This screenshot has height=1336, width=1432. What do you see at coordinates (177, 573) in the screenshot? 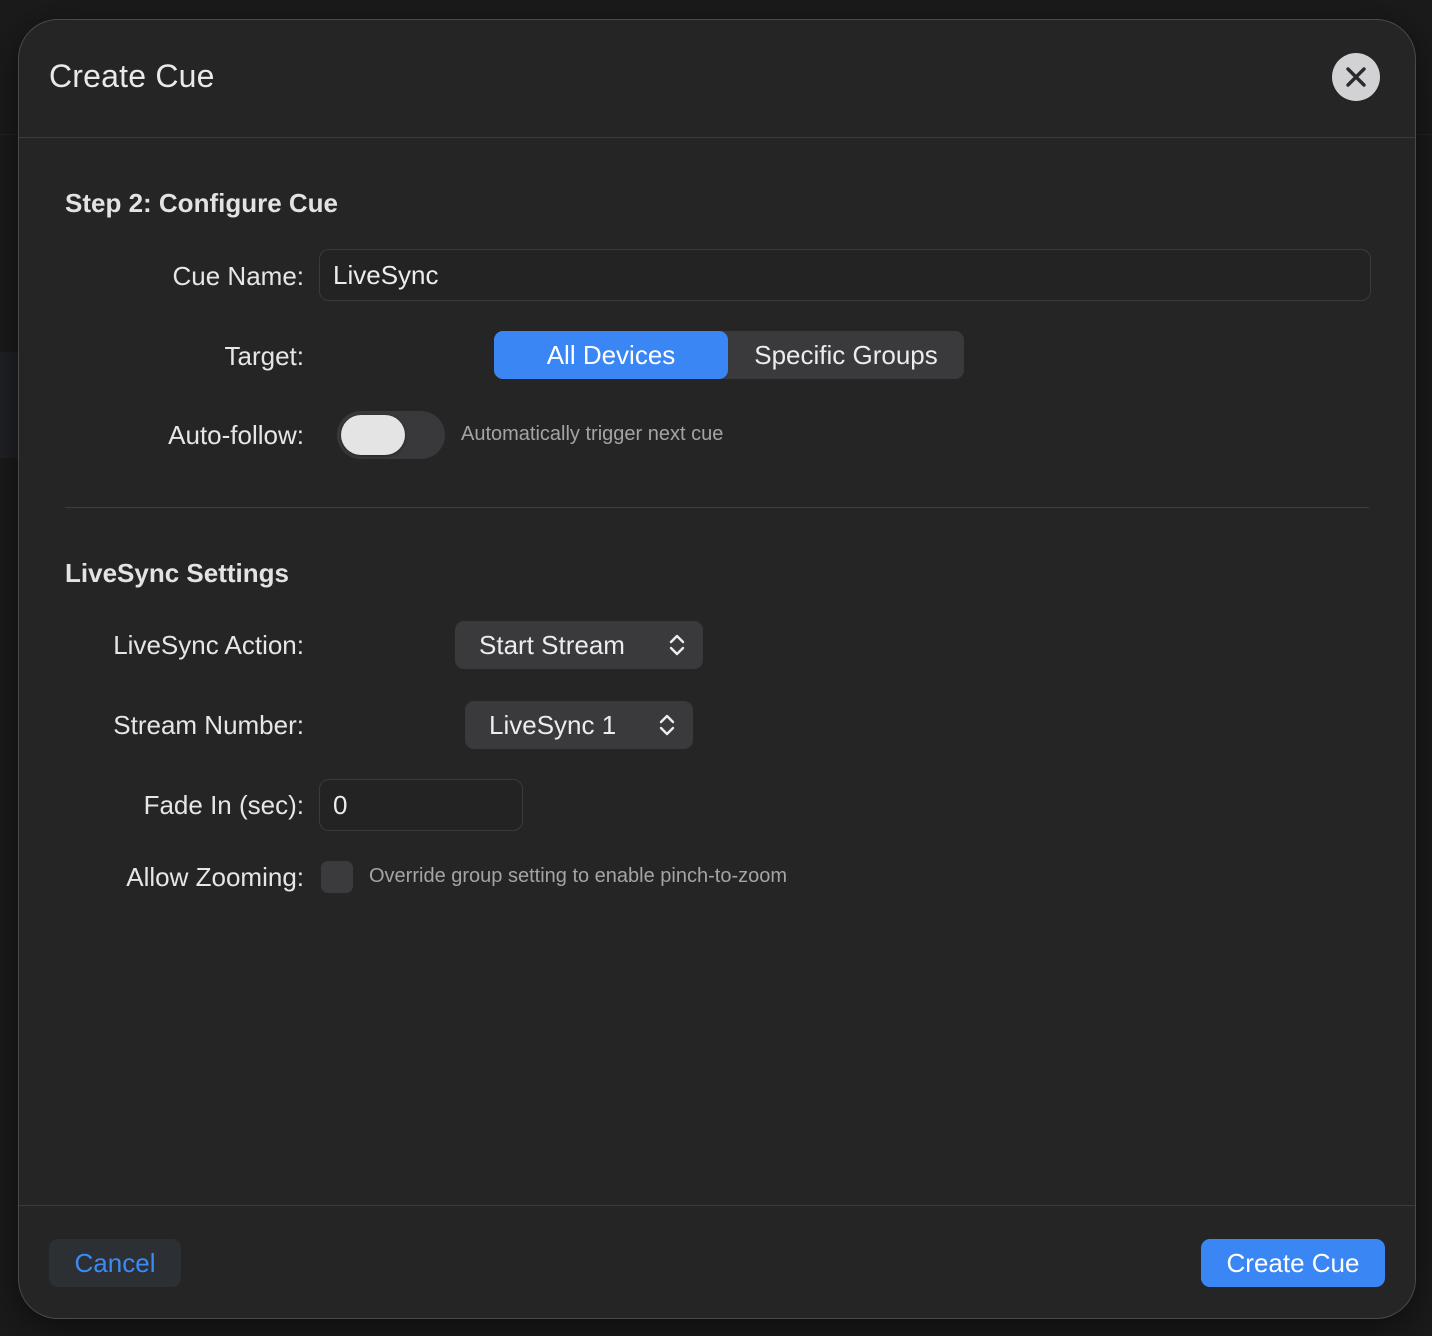
I see `livesync-section-title: LiveSync Settings` at bounding box center [177, 573].